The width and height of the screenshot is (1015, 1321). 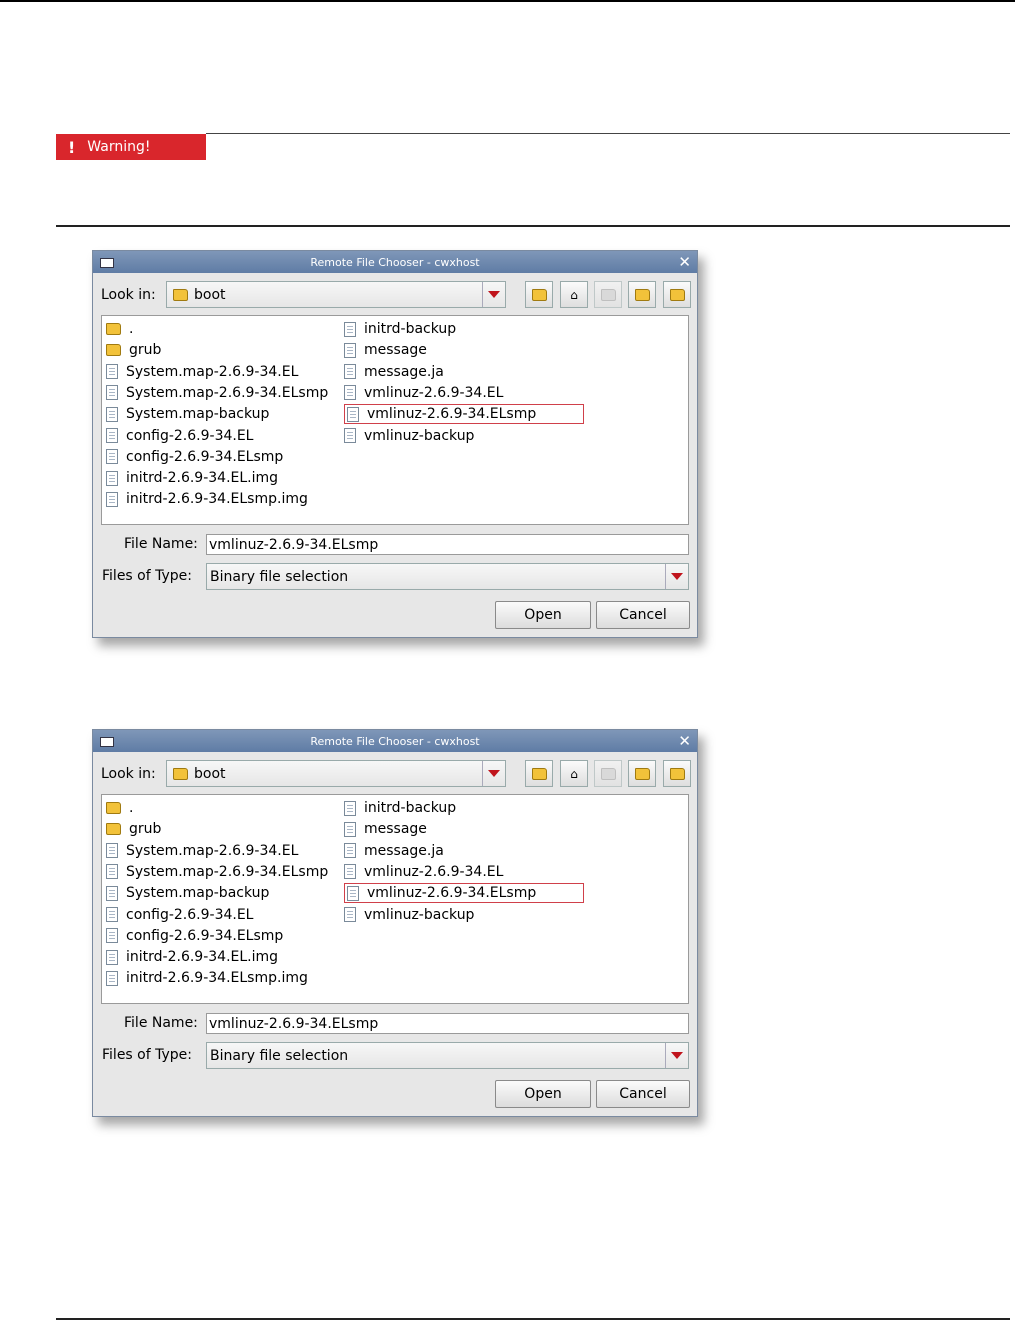 I want to click on up-folder-icon, so click(x=539, y=773).